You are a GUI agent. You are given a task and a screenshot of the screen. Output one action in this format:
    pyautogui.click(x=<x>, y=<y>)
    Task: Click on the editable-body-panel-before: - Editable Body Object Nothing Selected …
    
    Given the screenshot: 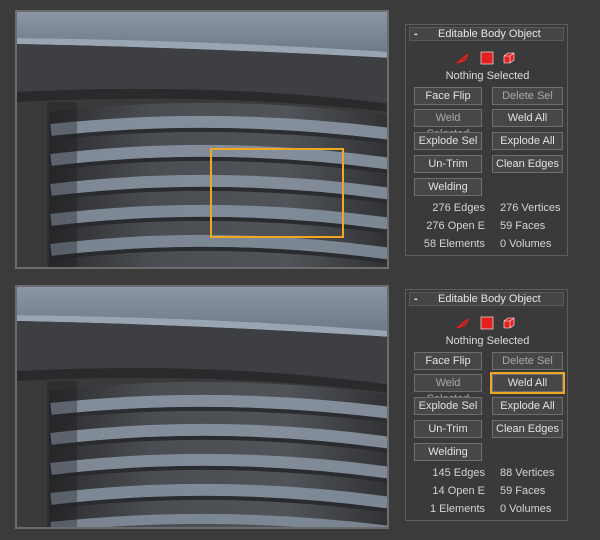 What is the action you would take?
    pyautogui.click(x=486, y=140)
    